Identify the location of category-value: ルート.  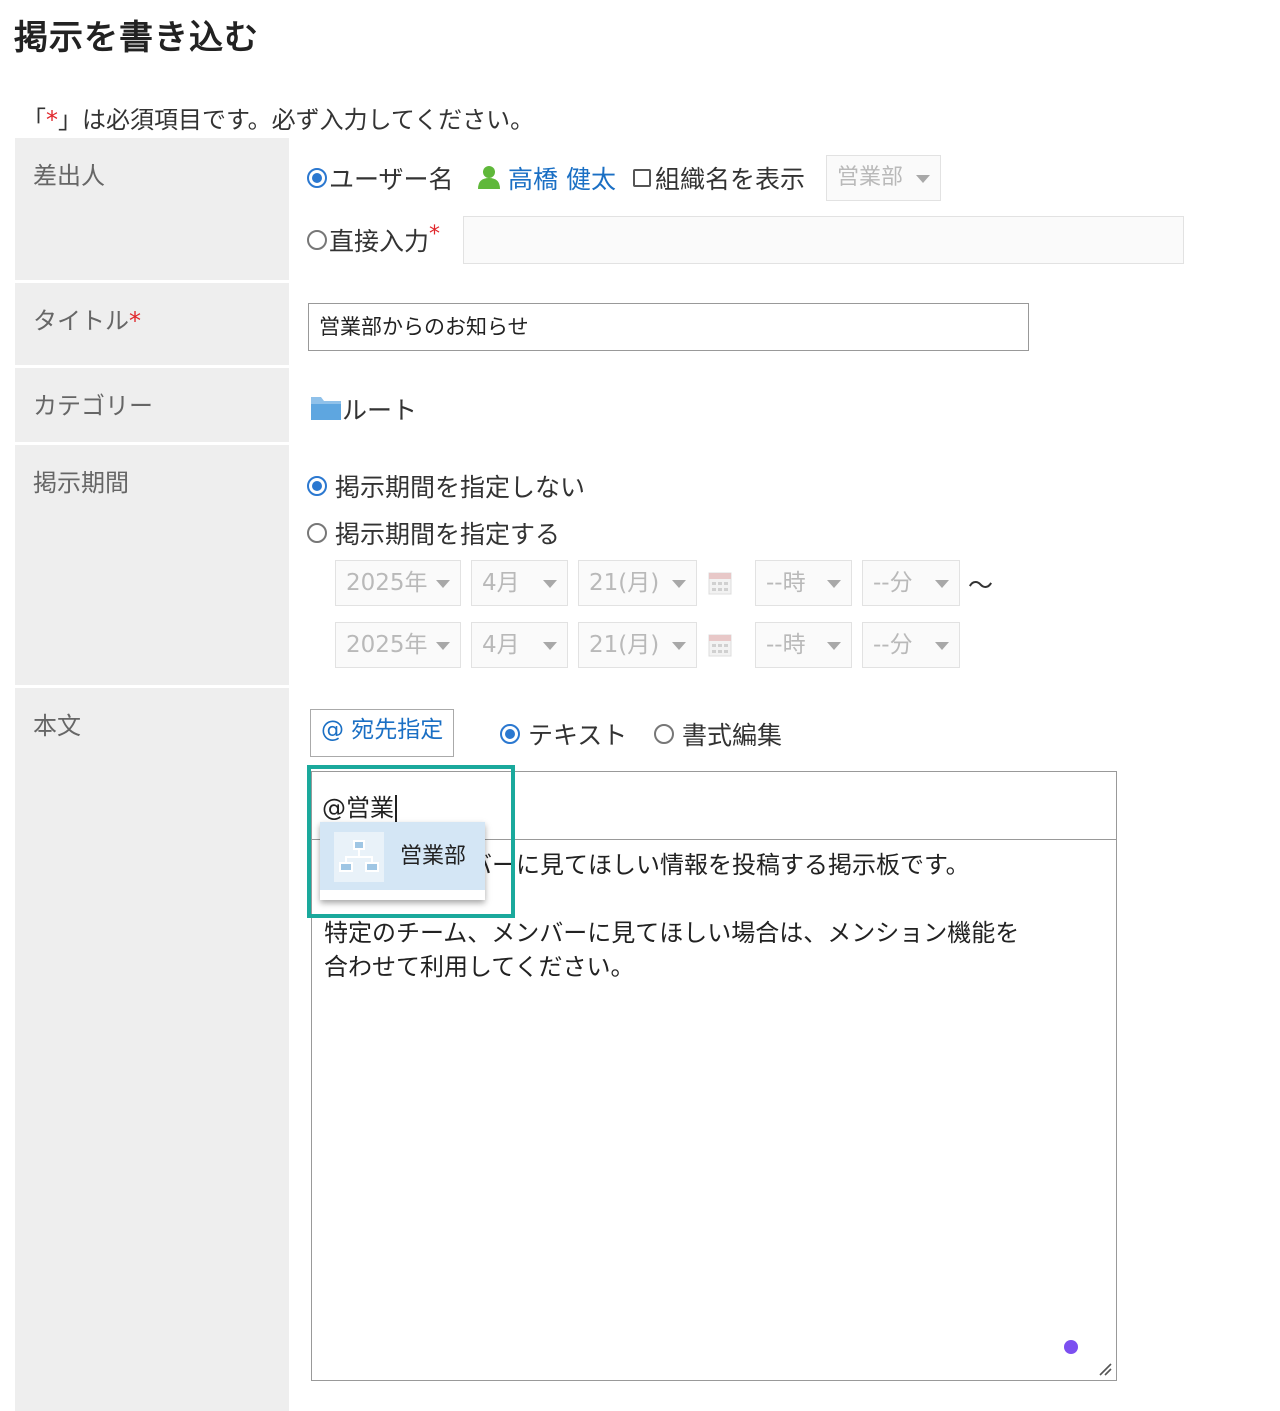
(380, 410).